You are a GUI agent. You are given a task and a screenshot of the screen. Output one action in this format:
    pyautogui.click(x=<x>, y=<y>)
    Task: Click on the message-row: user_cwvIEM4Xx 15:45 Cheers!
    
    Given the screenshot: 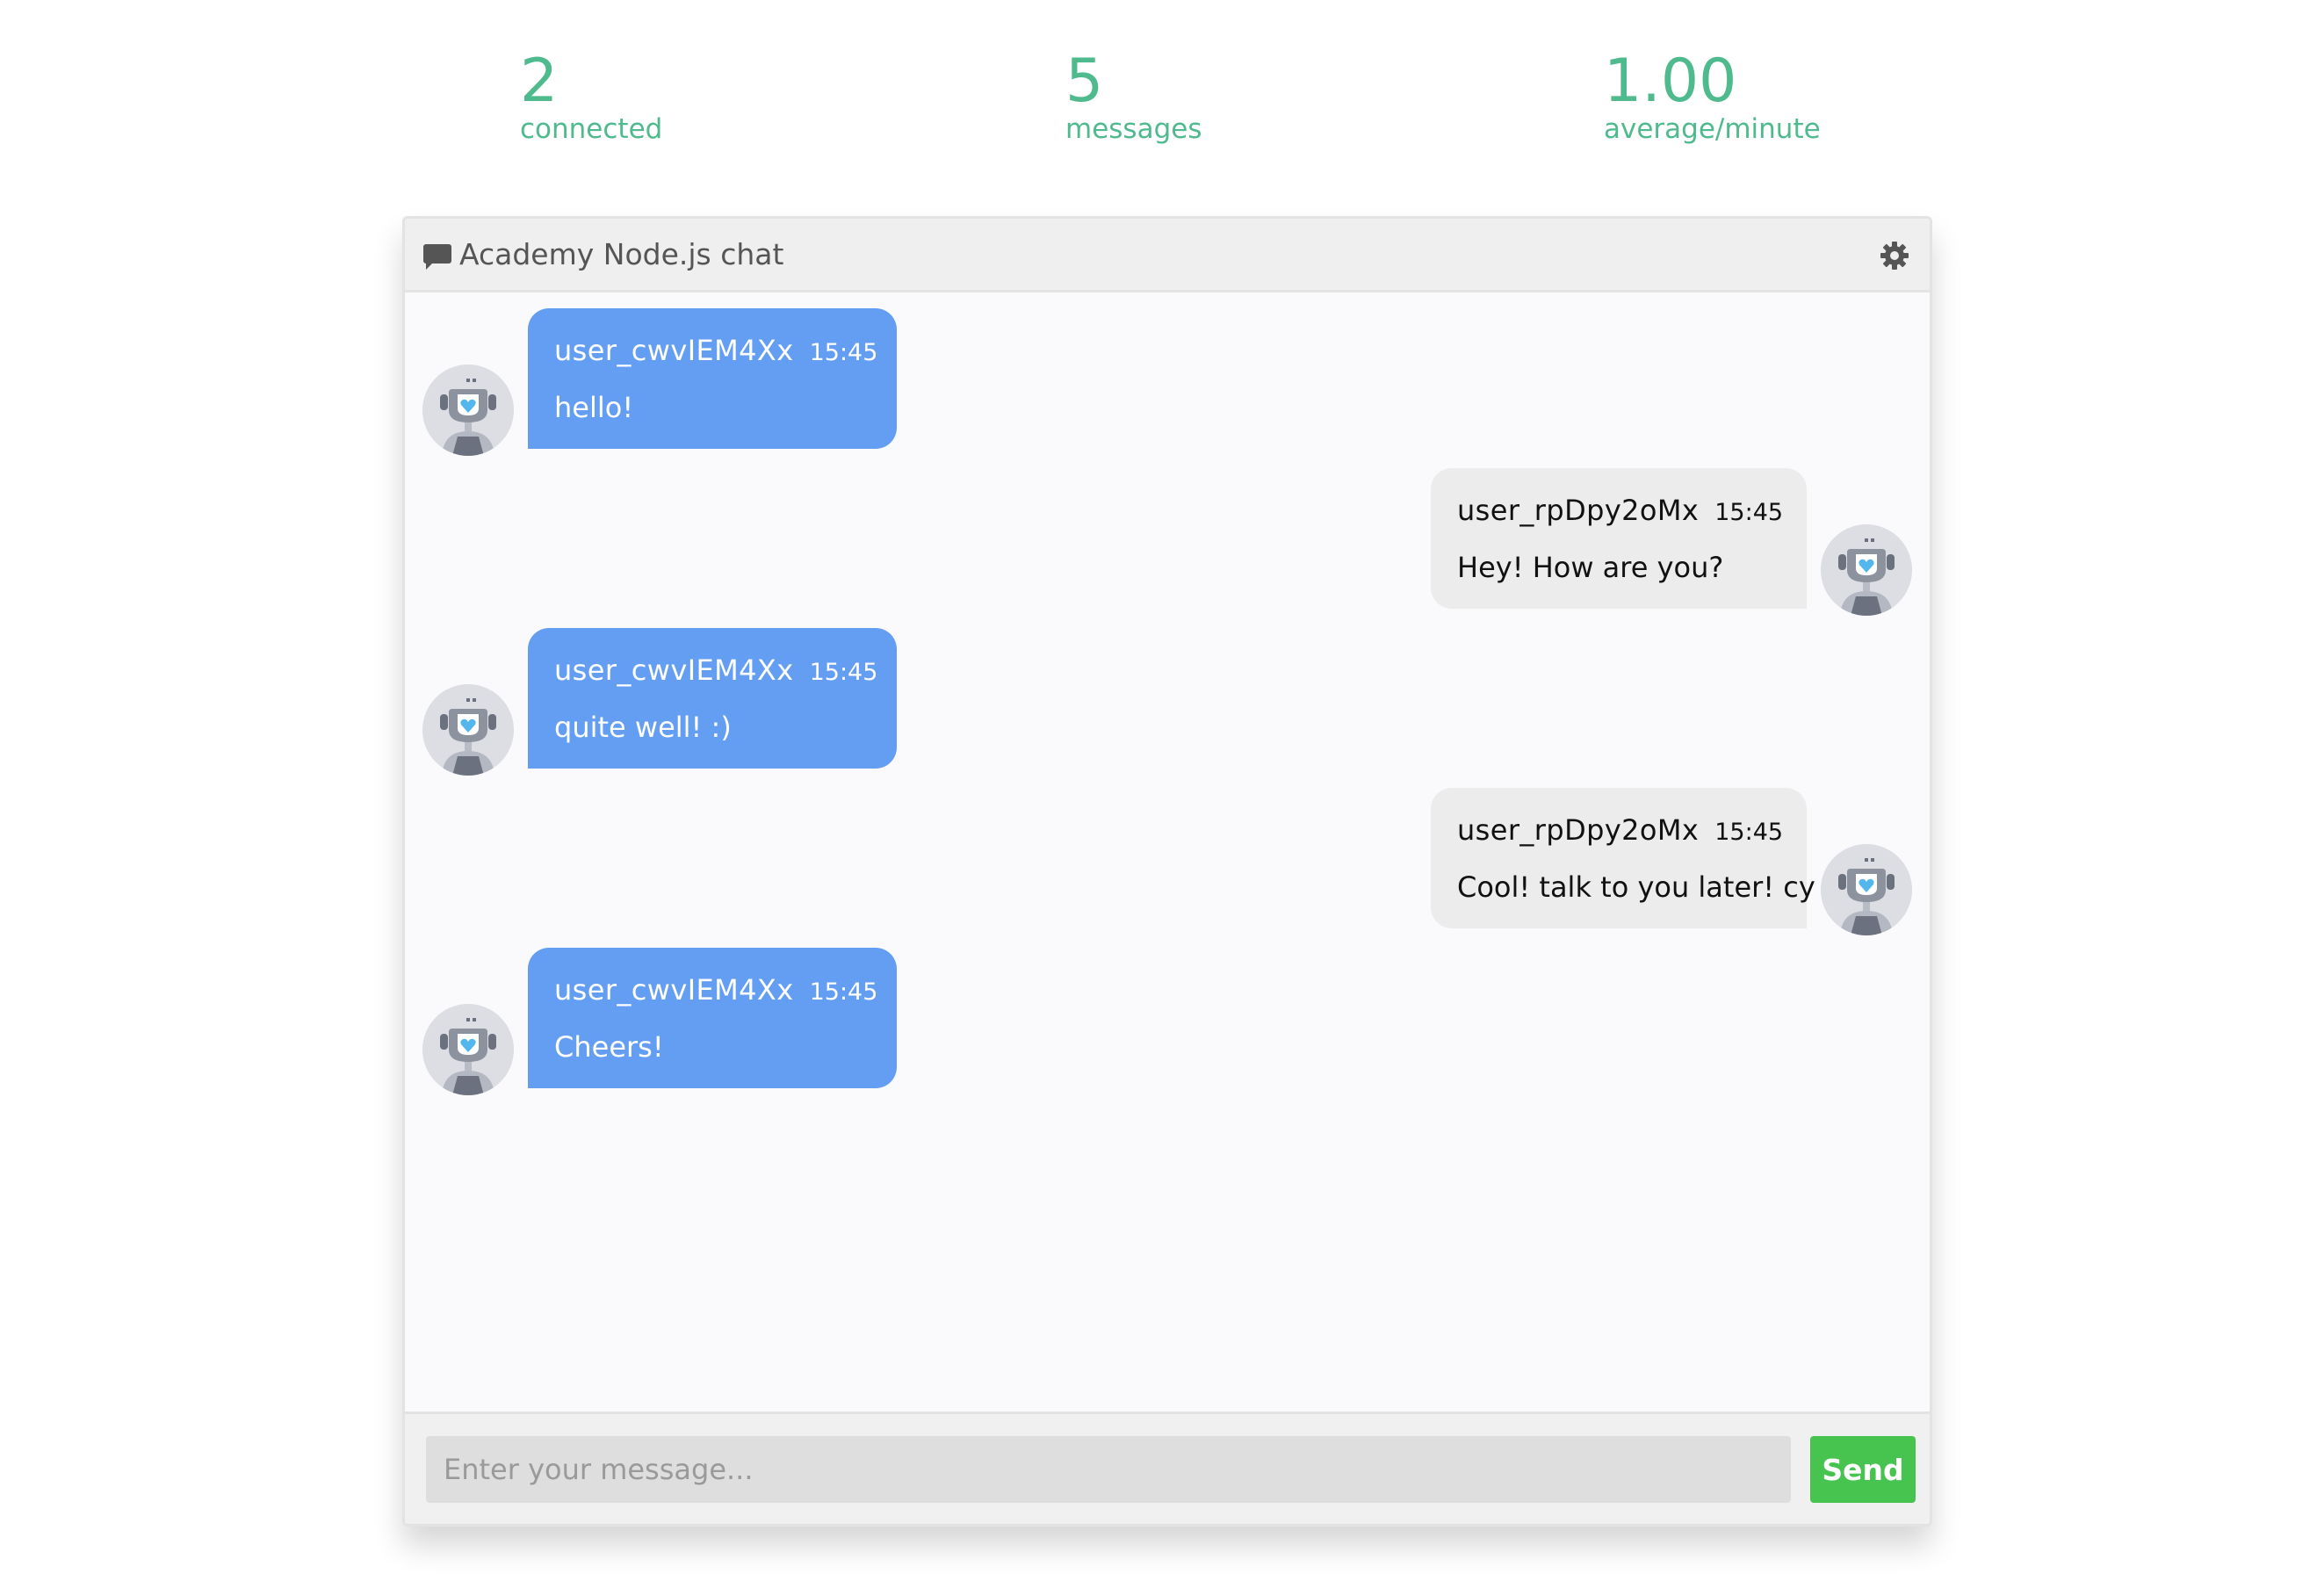 What is the action you would take?
    pyautogui.click(x=659, y=1021)
    